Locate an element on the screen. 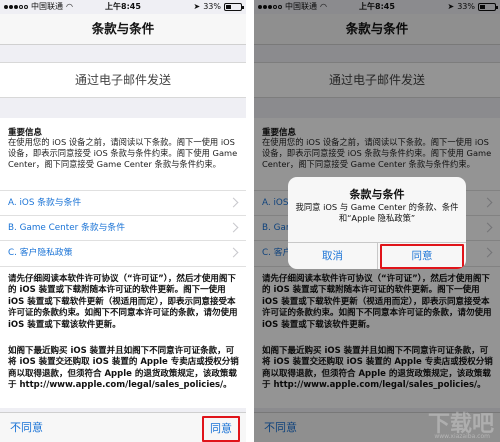  send-by-email-button: 通过电子邮件发送 is located at coordinates (123, 80).